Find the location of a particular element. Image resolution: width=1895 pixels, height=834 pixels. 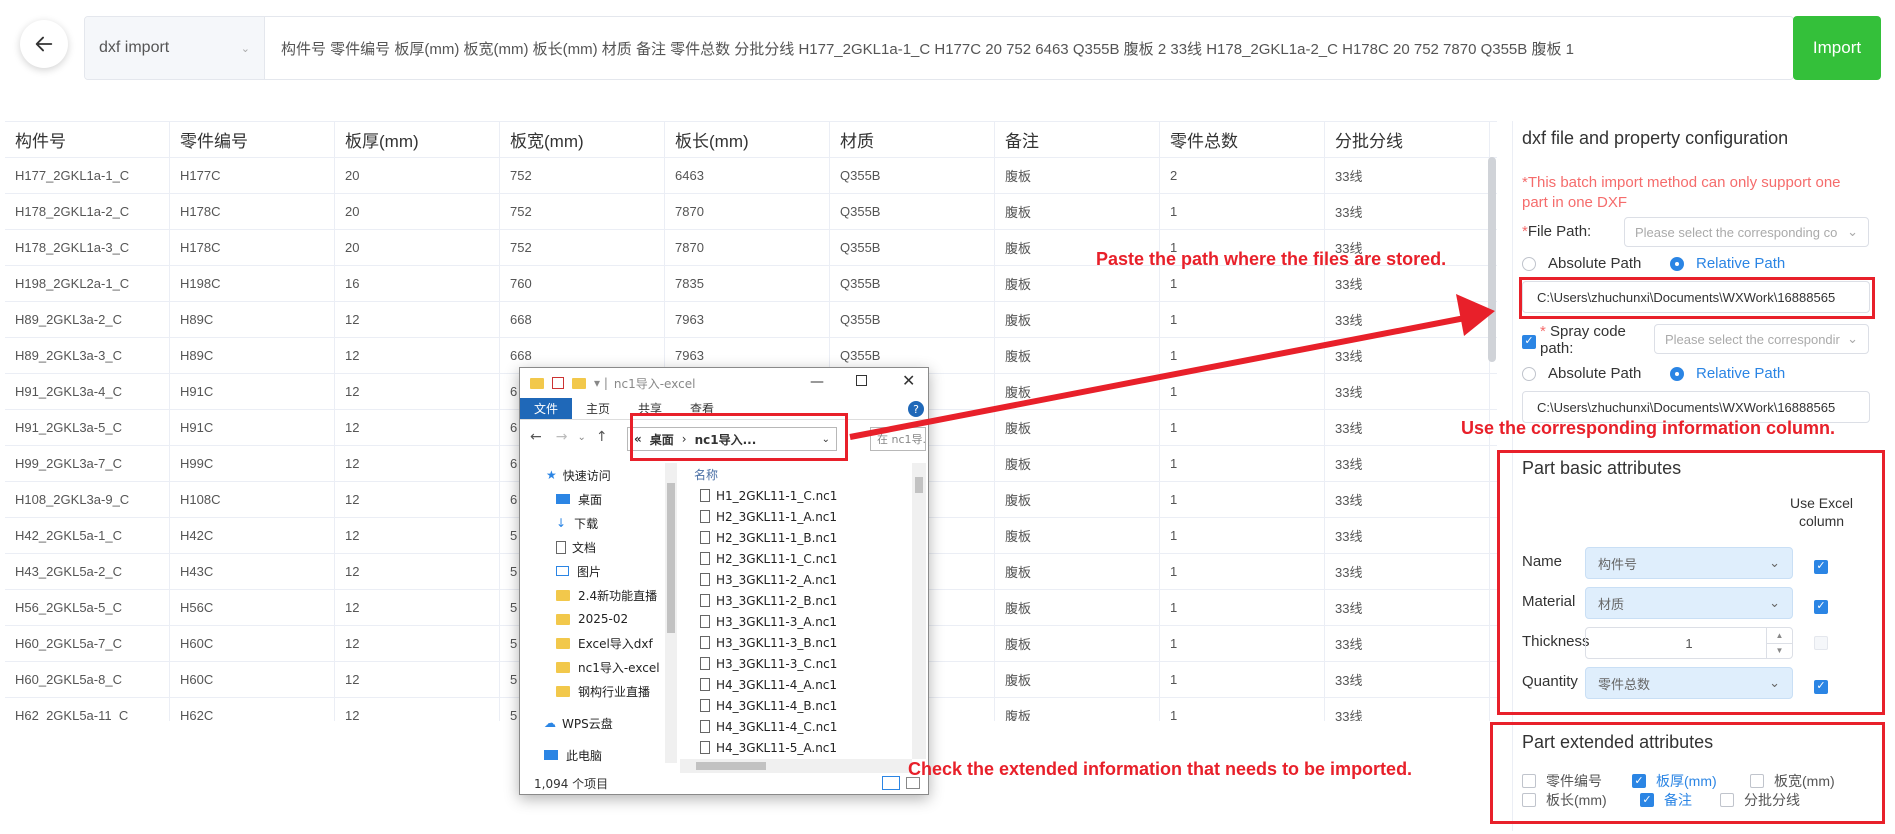

table-row: H178_2GKL1a-2_C H178C 20 752 7870 Q355B 腹板 1 33线 is located at coordinates (751, 212).